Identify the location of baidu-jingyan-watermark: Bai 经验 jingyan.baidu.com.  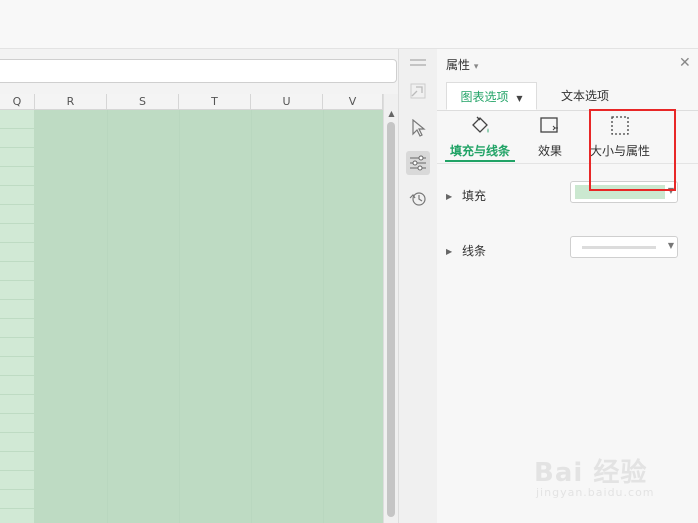
(609, 477).